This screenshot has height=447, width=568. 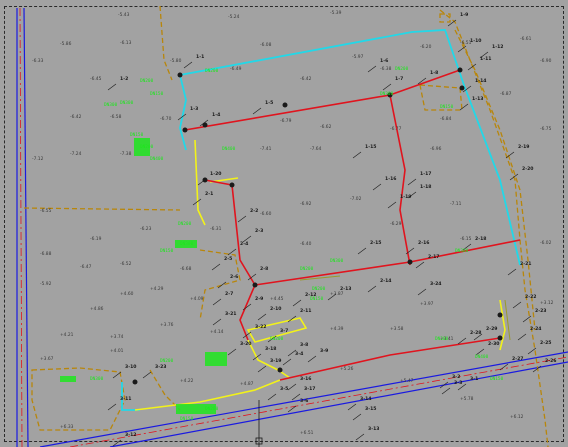 I want to click on elevation-label: -7.11, so click(x=456, y=204).